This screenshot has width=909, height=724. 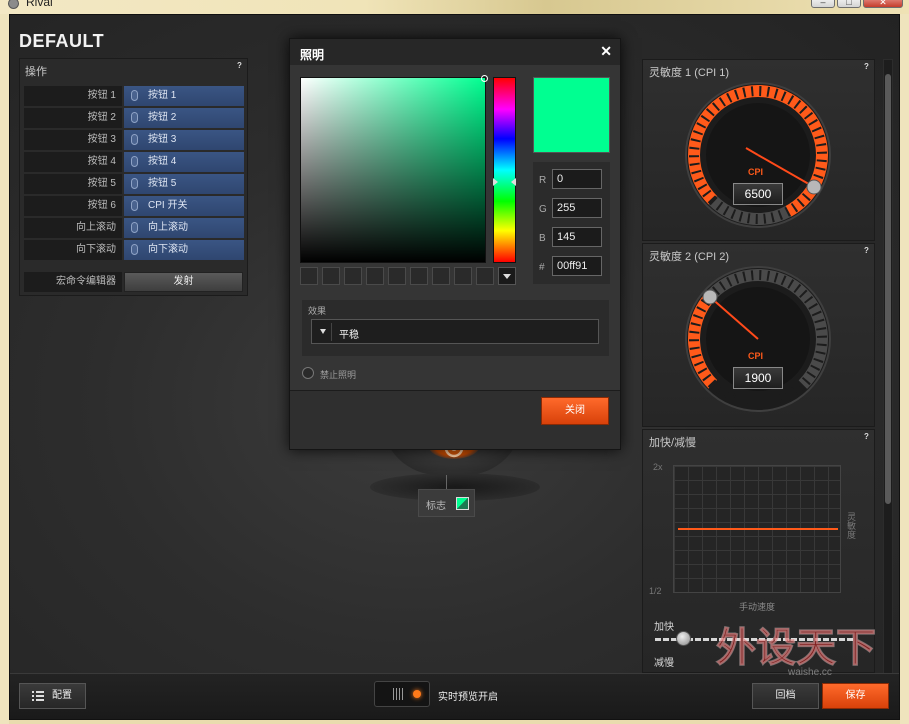 I want to click on blue-input: 145, so click(x=577, y=237).